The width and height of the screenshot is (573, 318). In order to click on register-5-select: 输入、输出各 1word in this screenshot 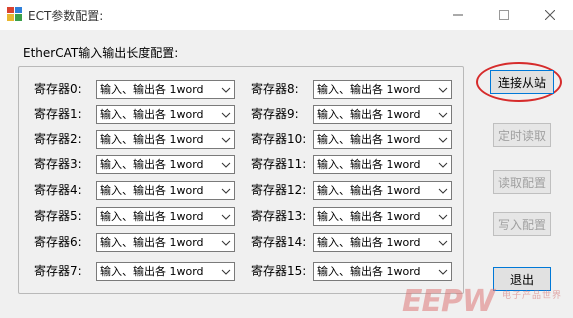, I will do `click(165, 216)`.